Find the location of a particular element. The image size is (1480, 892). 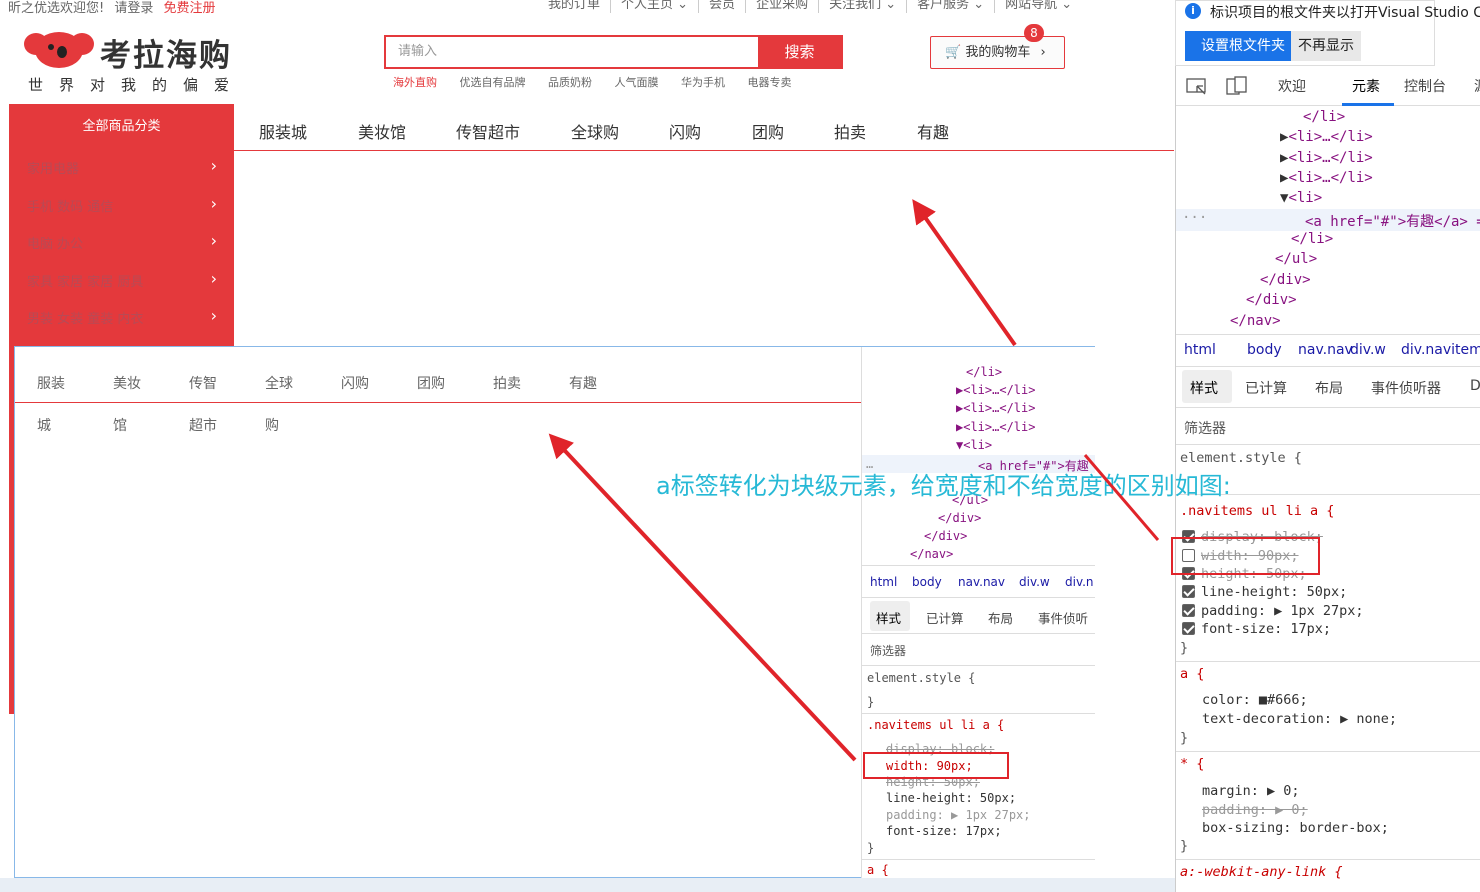

inner-nav-item: 拍卖 is located at coordinates (507, 383).